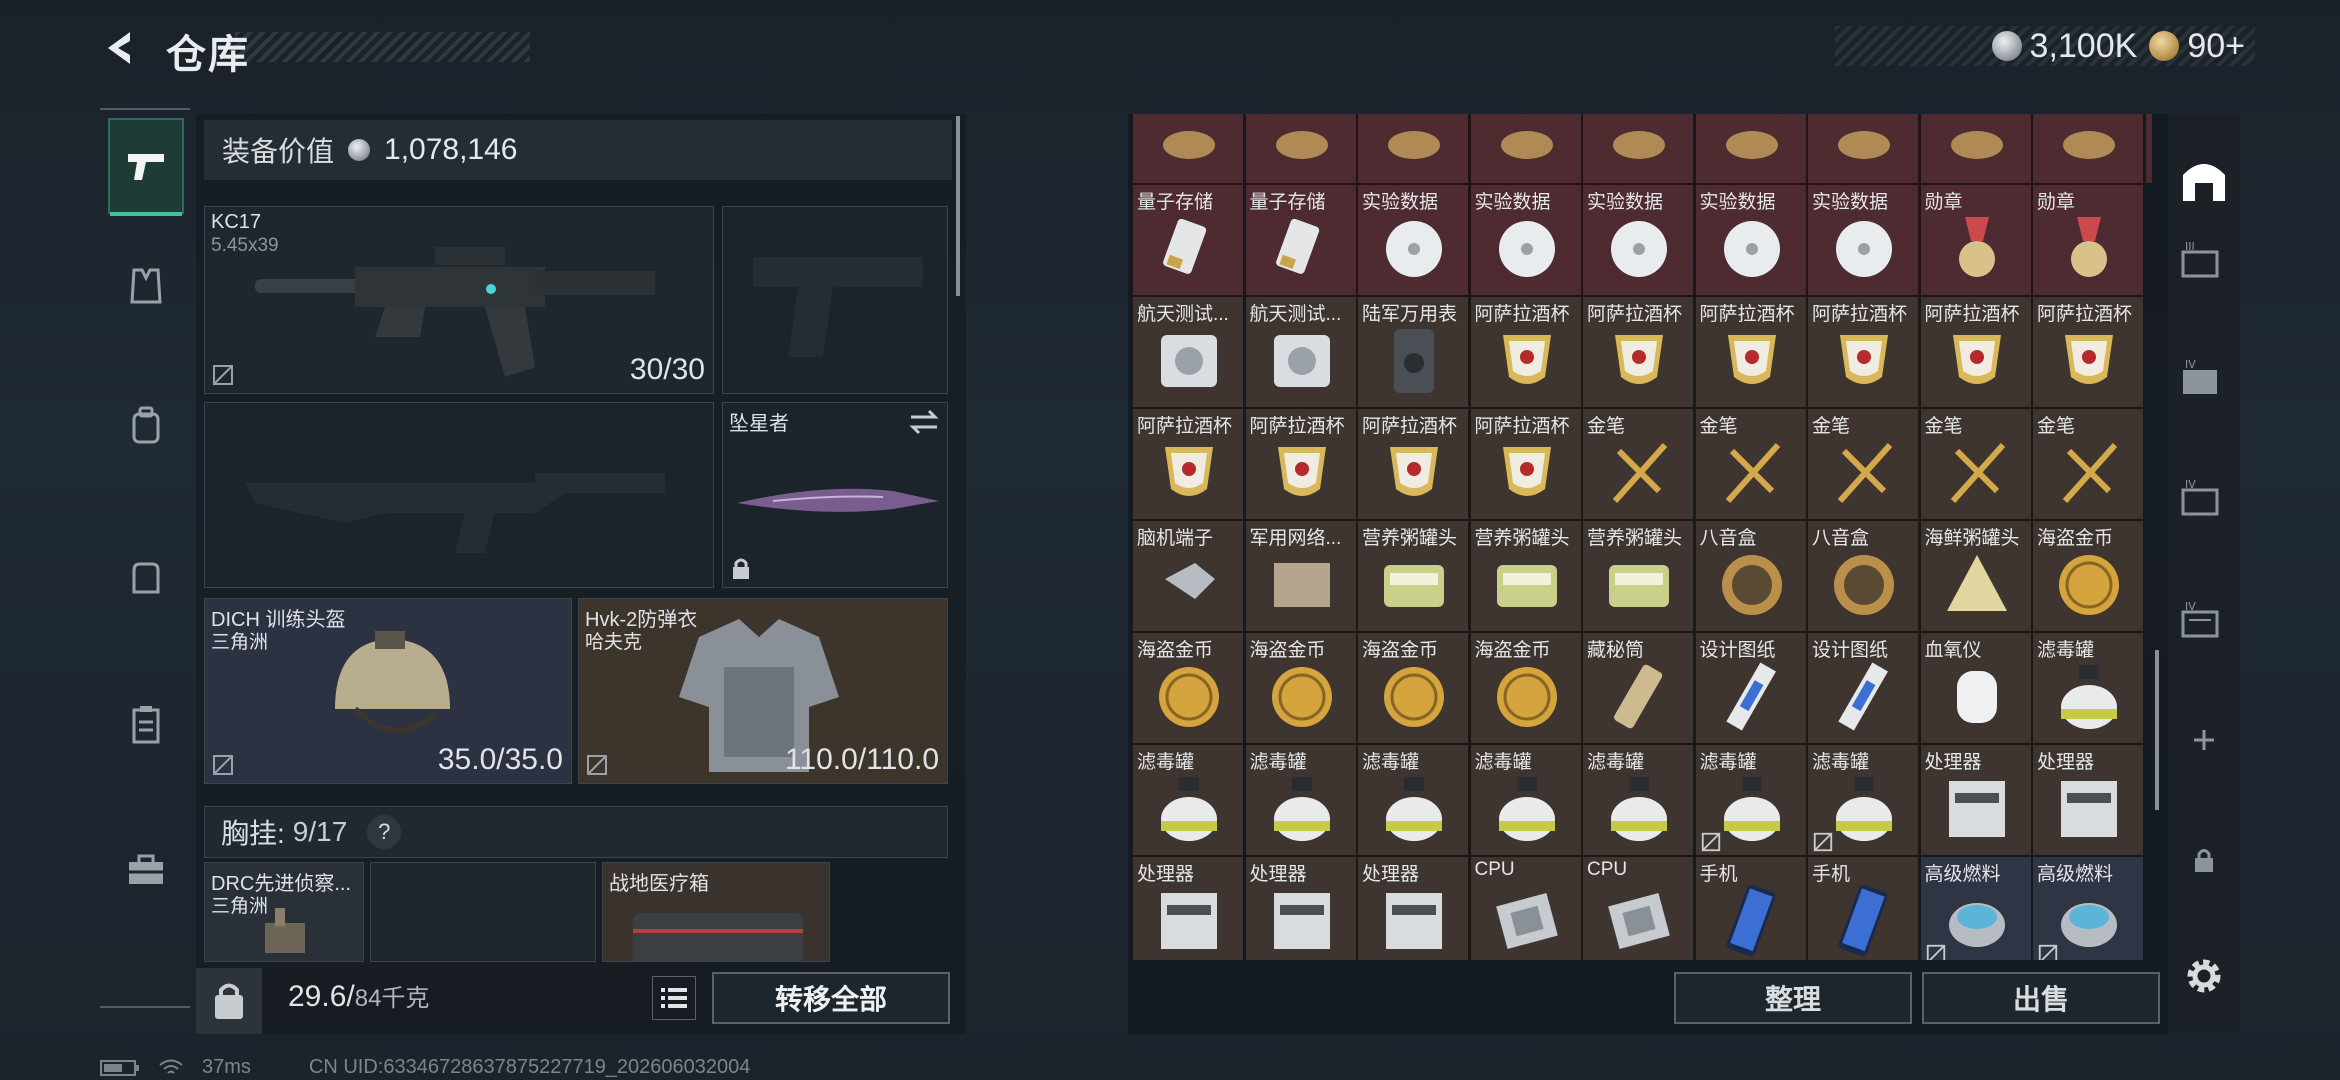 The width and height of the screenshot is (2340, 1080). What do you see at coordinates (459, 495) in the screenshot?
I see `secondary-weapon-slot` at bounding box center [459, 495].